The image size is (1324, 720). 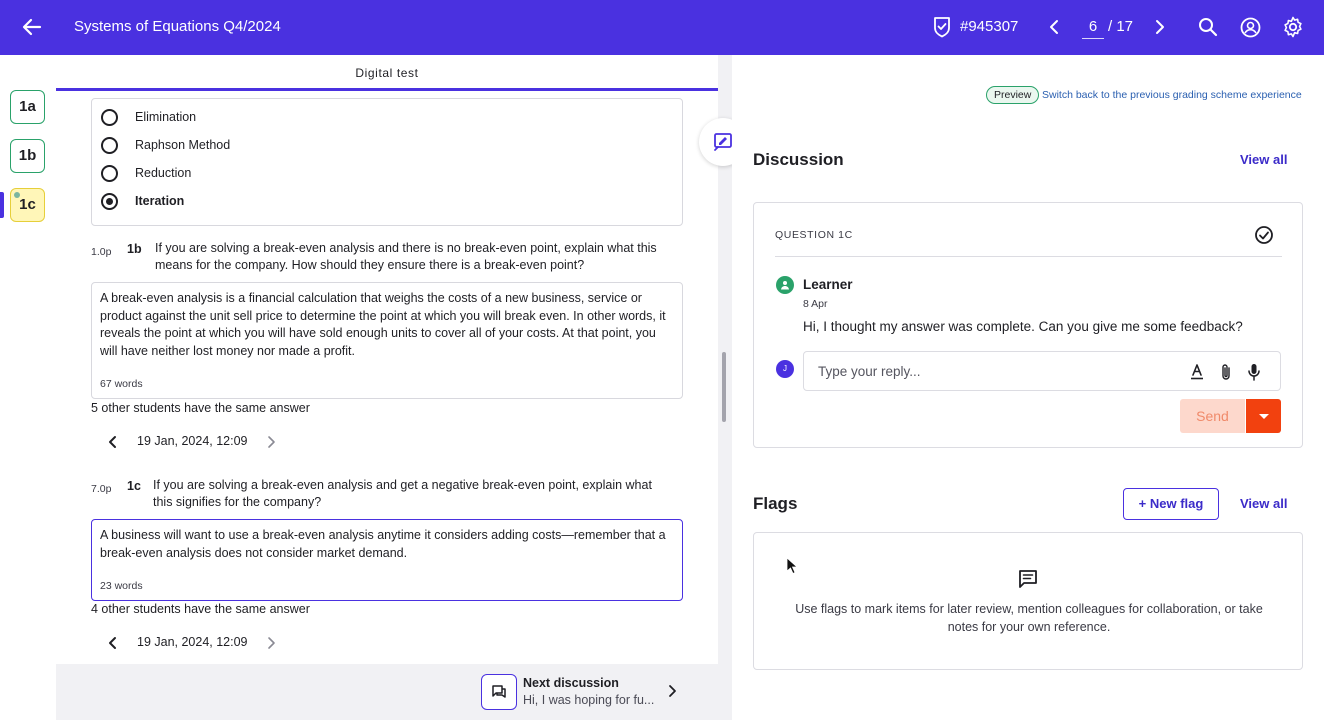 I want to click on question-number: 1c, so click(x=134, y=486).